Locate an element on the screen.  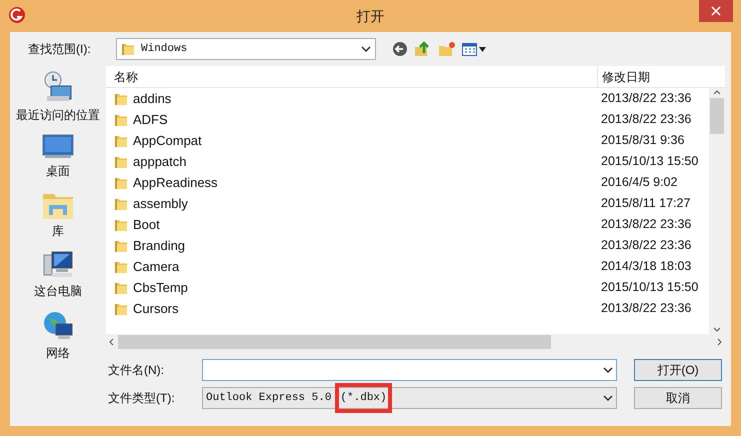
close-icon is located at coordinates (716, 11).